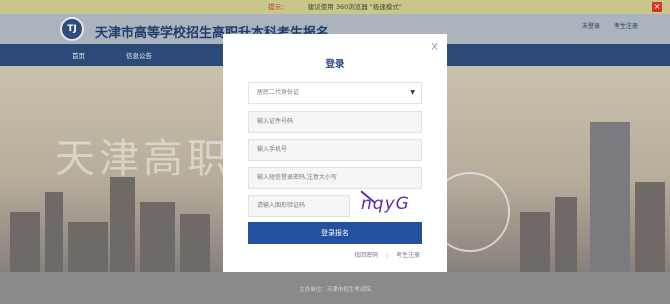 The height and width of the screenshot is (304, 670). Describe the element at coordinates (278, 7) in the screenshot. I see `notice-tip-label: 提示：` at that location.